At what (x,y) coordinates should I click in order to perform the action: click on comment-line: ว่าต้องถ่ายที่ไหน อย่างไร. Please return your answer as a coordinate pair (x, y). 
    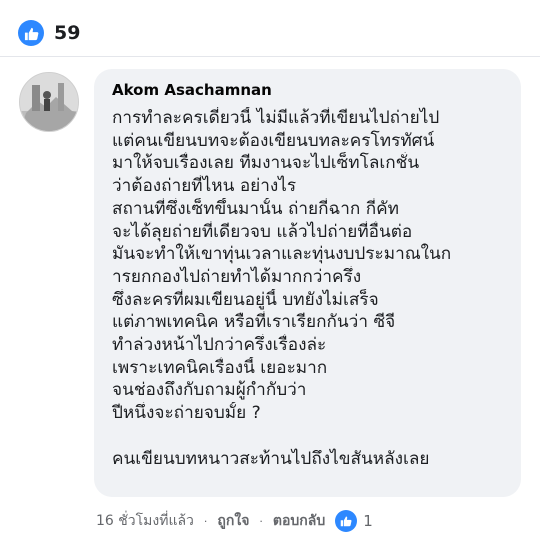
    Looking at the image, I should click on (204, 186).